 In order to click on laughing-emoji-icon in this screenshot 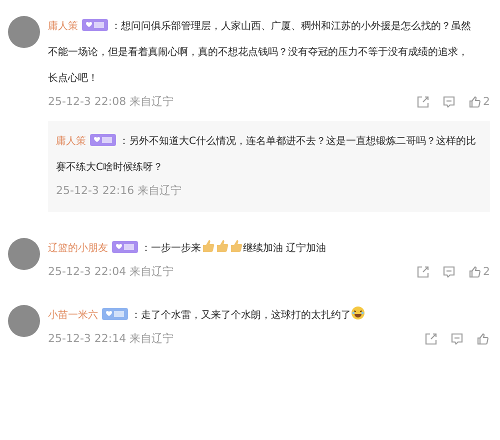, I will do `click(358, 313)`.